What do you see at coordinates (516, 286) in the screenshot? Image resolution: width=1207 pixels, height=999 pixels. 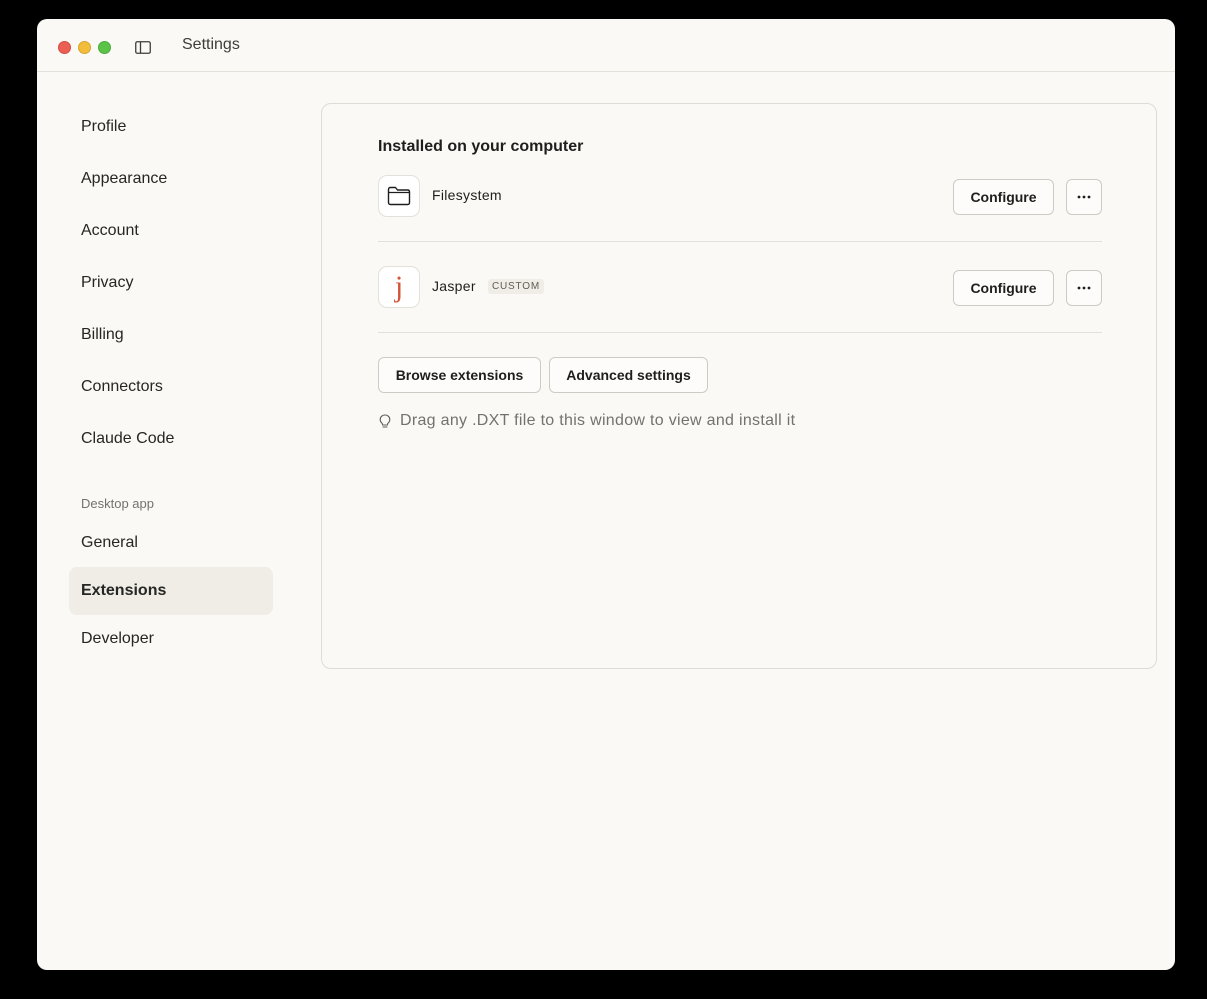 I see `custom-badge: CUSTOM` at bounding box center [516, 286].